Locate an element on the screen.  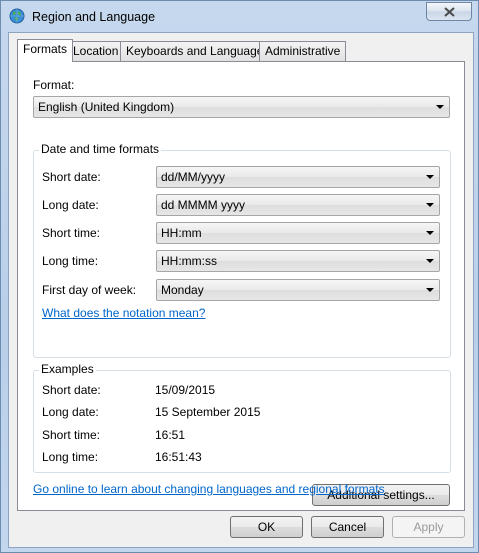
window-title: Region and Language is located at coordinates (94, 17).